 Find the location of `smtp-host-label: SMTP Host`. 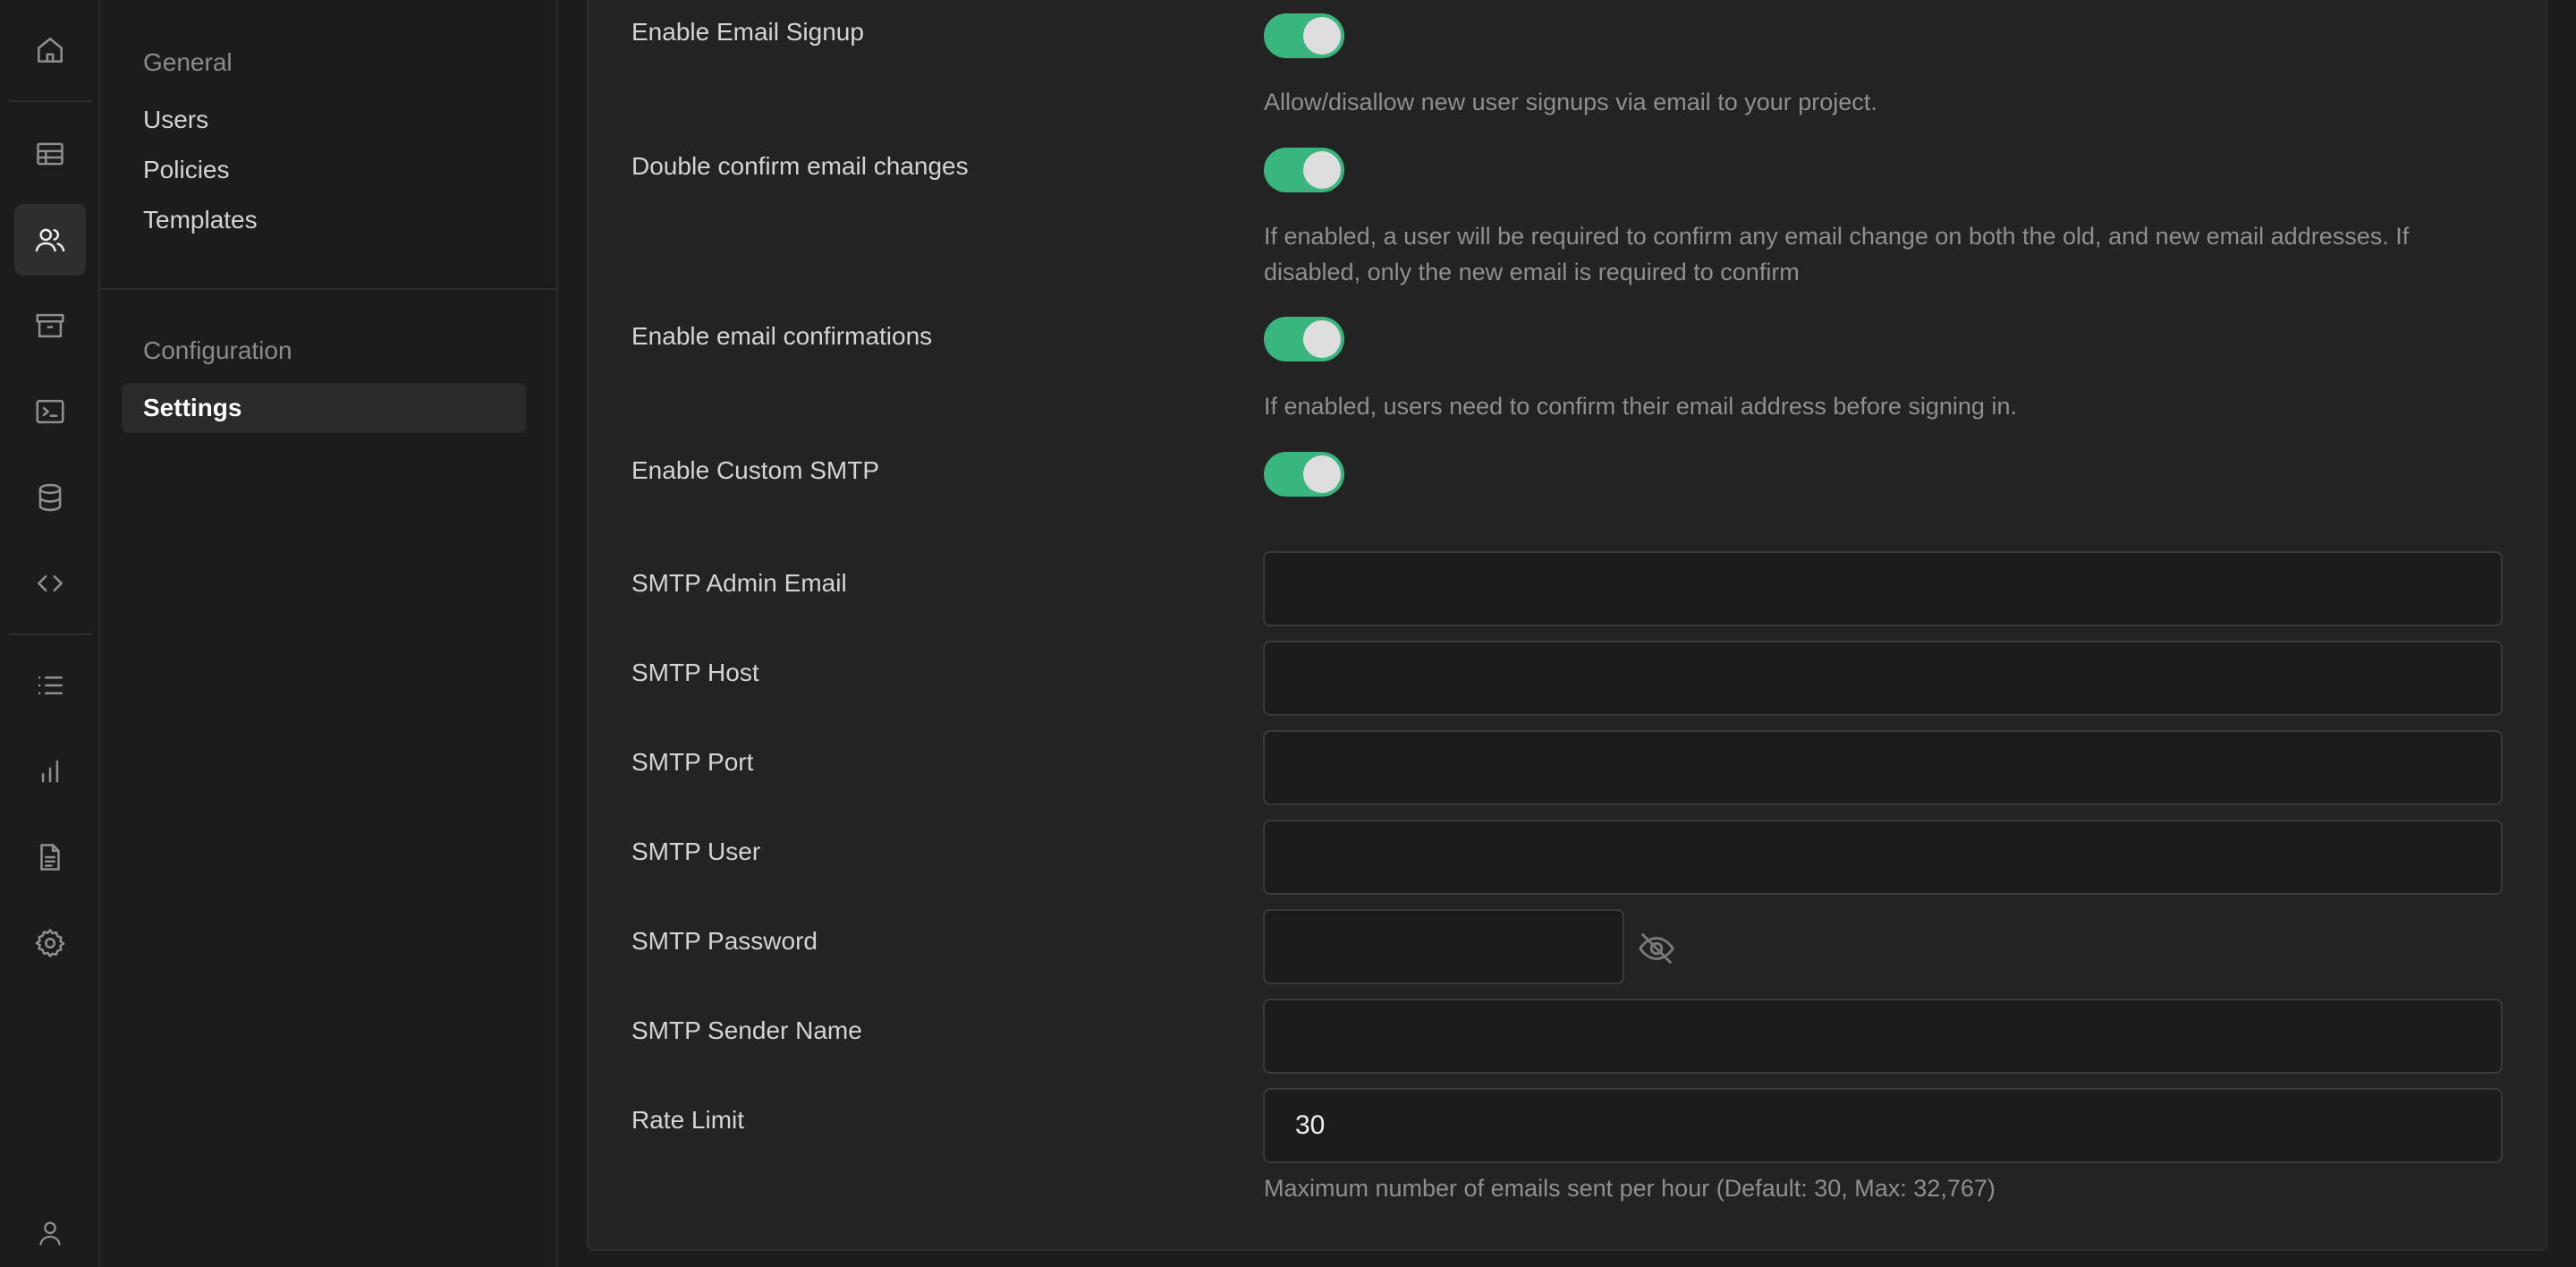

smtp-host-label: SMTP Host is located at coordinates (695, 673).